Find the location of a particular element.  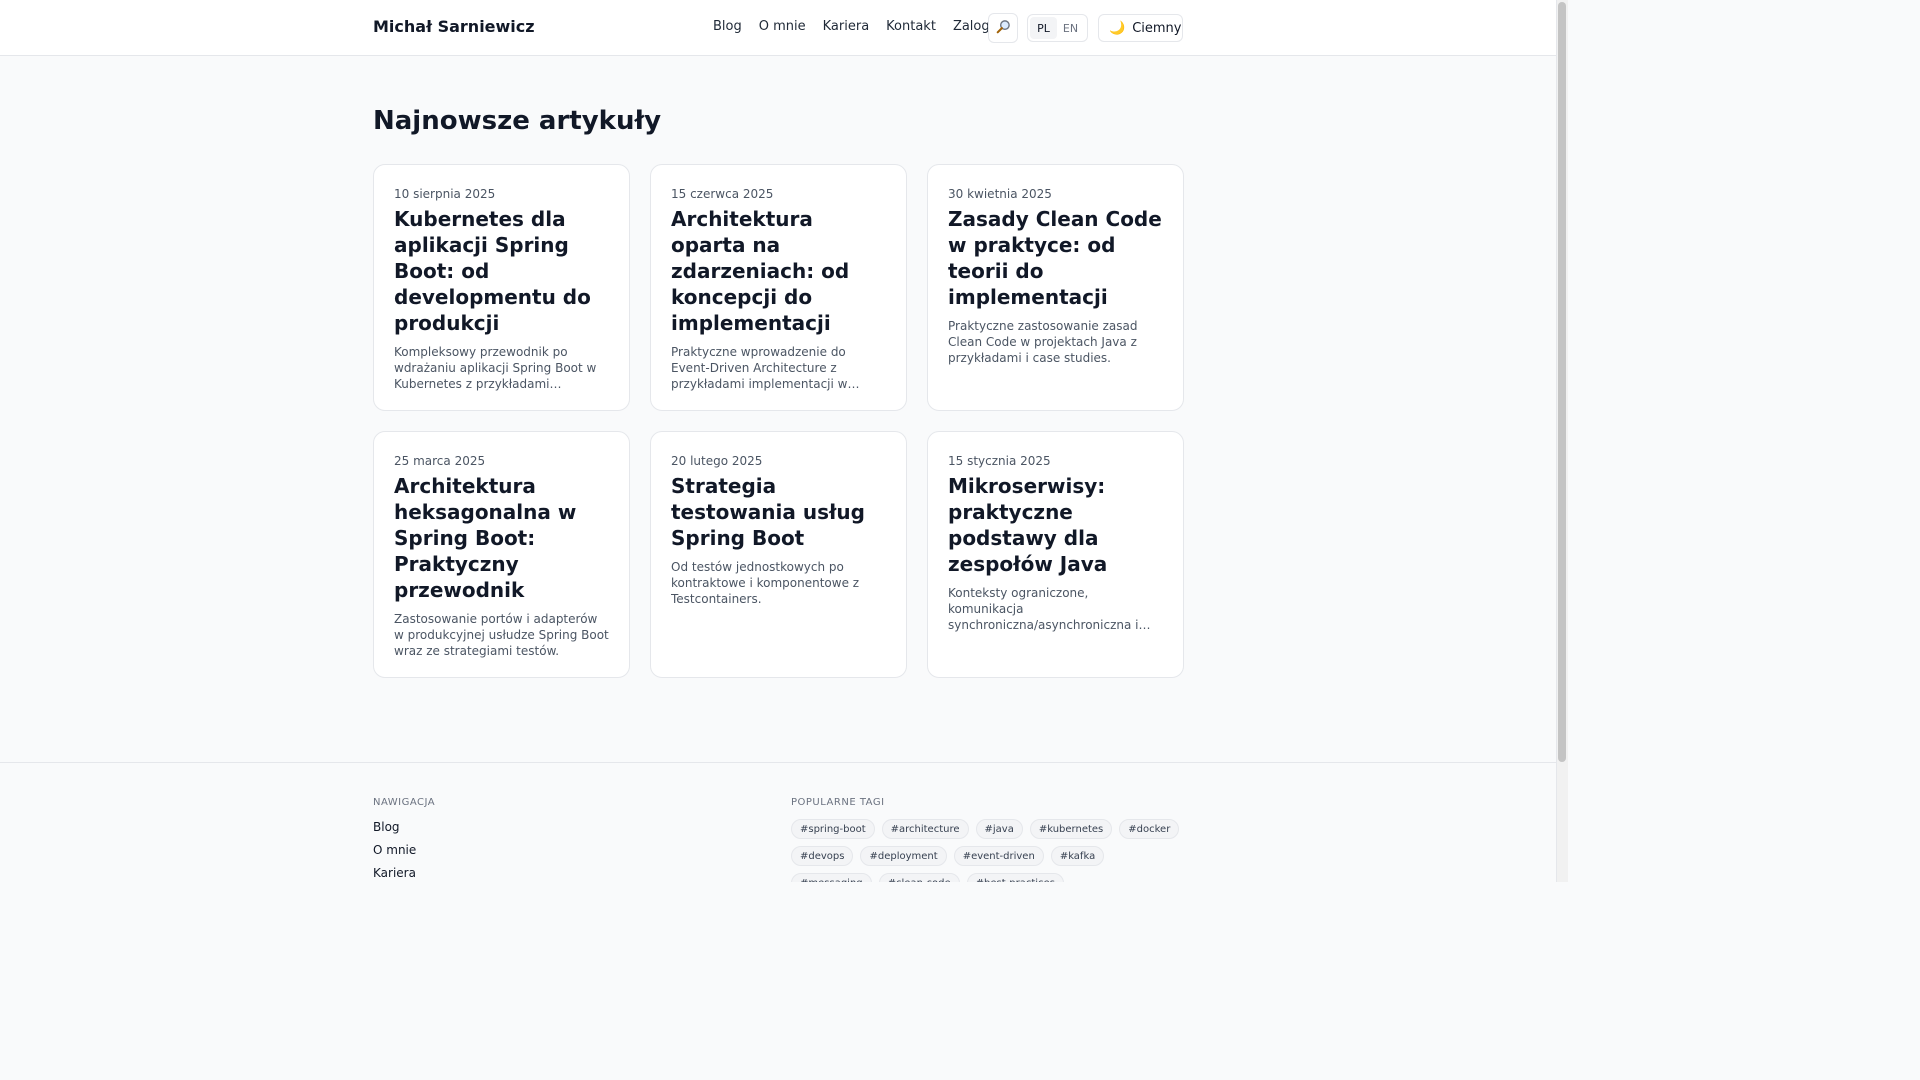

magnifier-icon is located at coordinates (1003, 28).